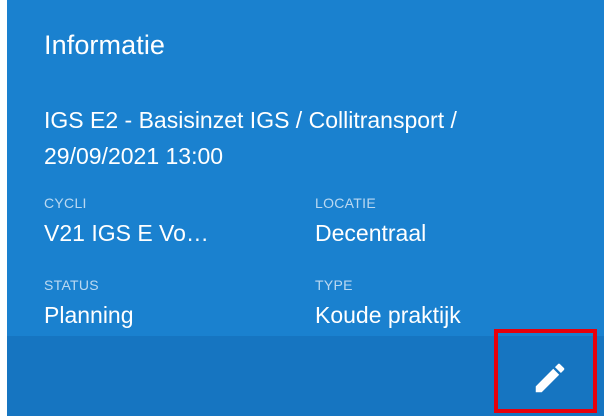 The image size is (604, 416). I want to click on pencil-icon, so click(550, 378).